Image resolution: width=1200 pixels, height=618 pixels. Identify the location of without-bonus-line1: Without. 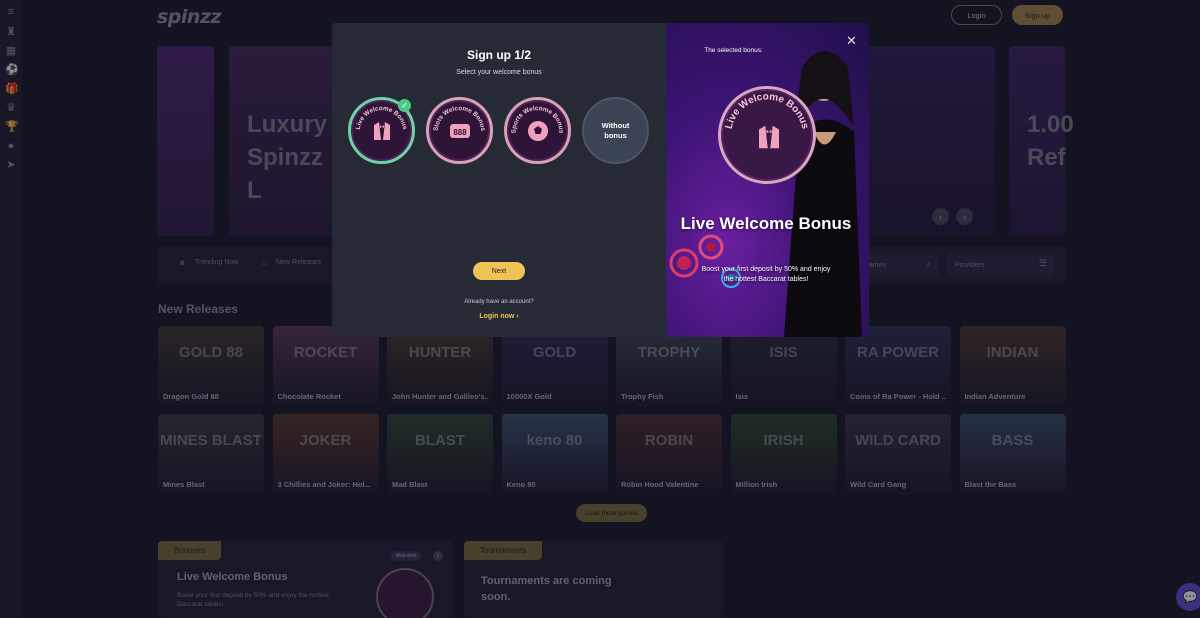
(615, 125).